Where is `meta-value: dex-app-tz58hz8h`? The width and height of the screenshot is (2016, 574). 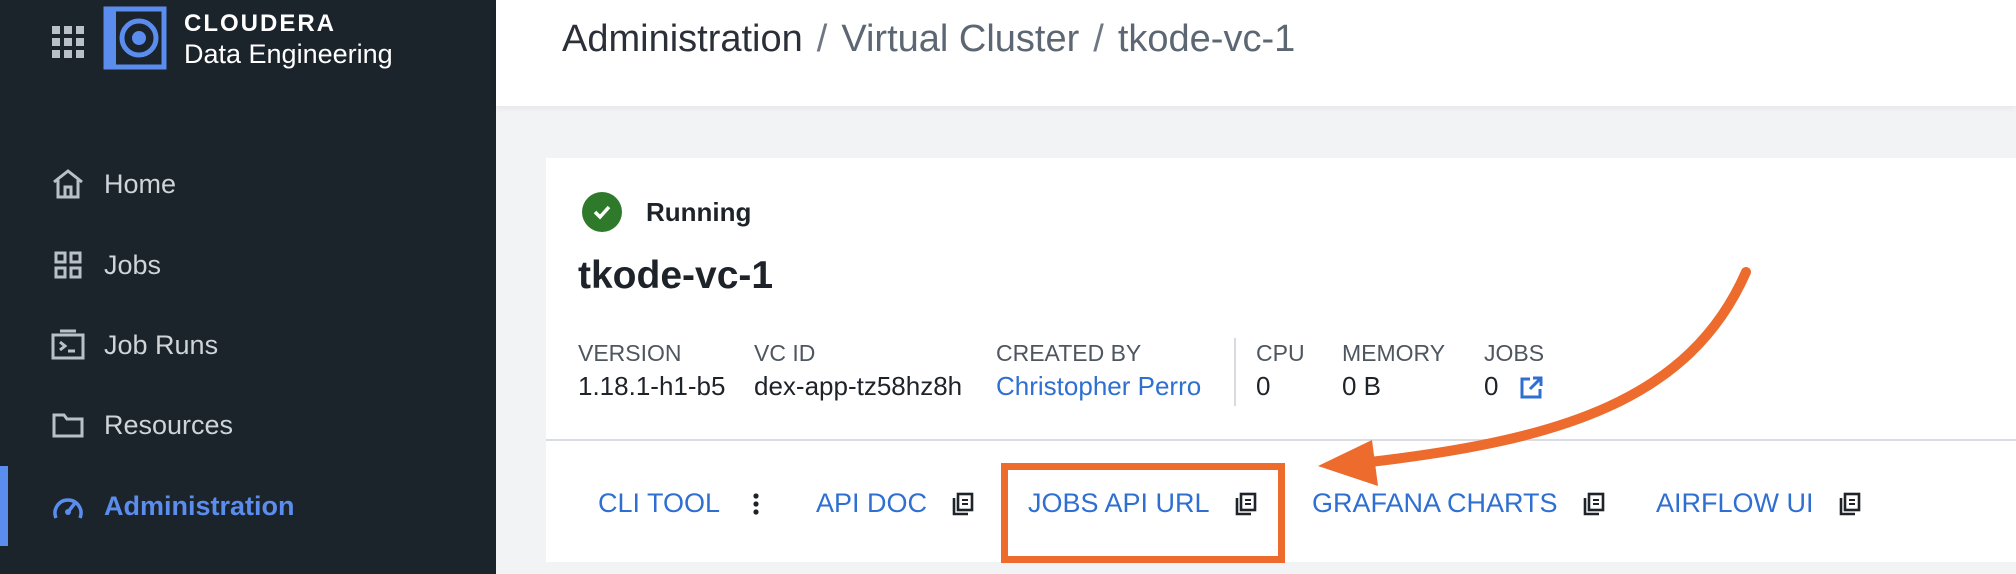
meta-value: dex-app-tz58hz8h is located at coordinates (858, 386).